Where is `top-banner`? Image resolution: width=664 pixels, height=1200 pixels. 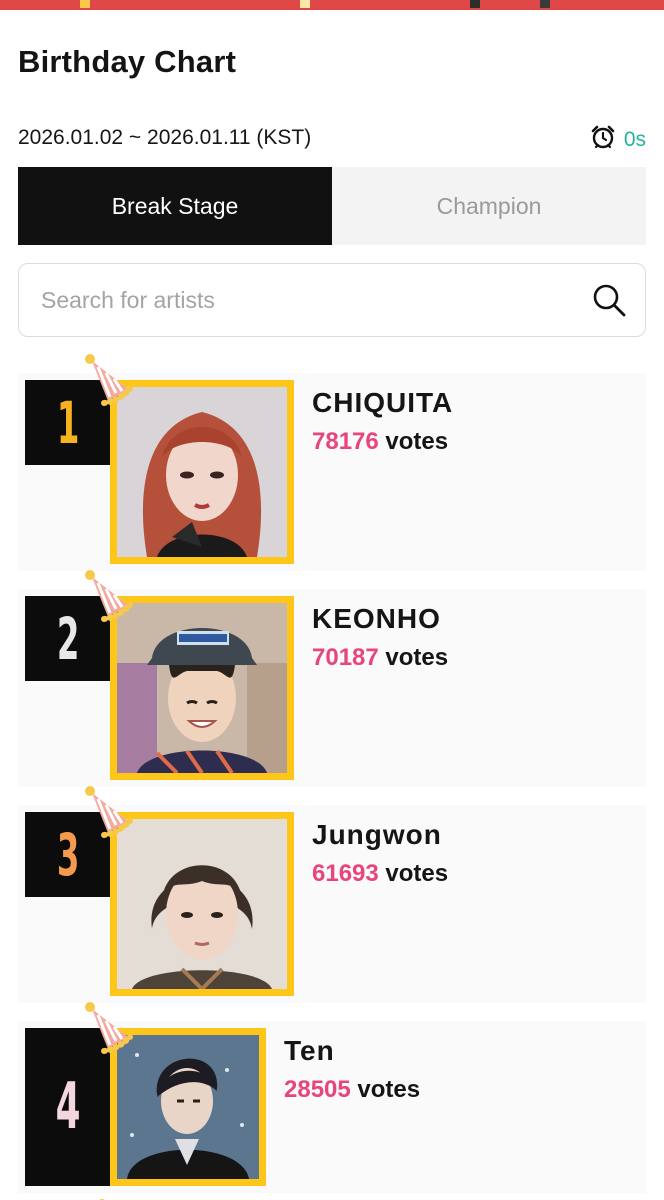 top-banner is located at coordinates (332, 5).